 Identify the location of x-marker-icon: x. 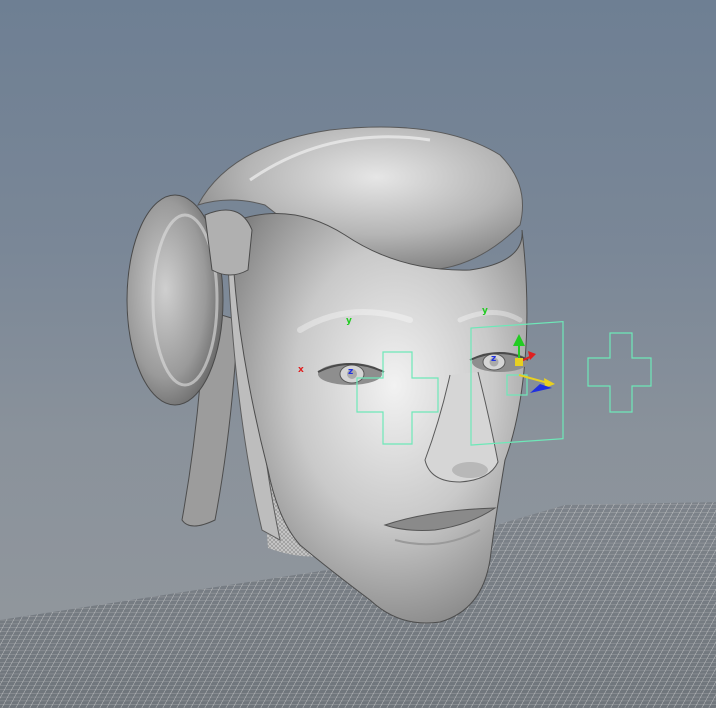
(301, 370).